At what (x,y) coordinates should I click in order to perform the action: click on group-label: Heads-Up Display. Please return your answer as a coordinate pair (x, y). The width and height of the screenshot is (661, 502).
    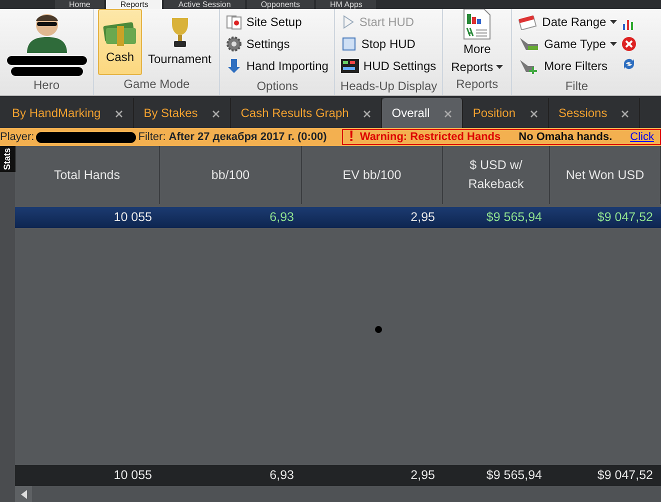
    Looking at the image, I should click on (388, 86).